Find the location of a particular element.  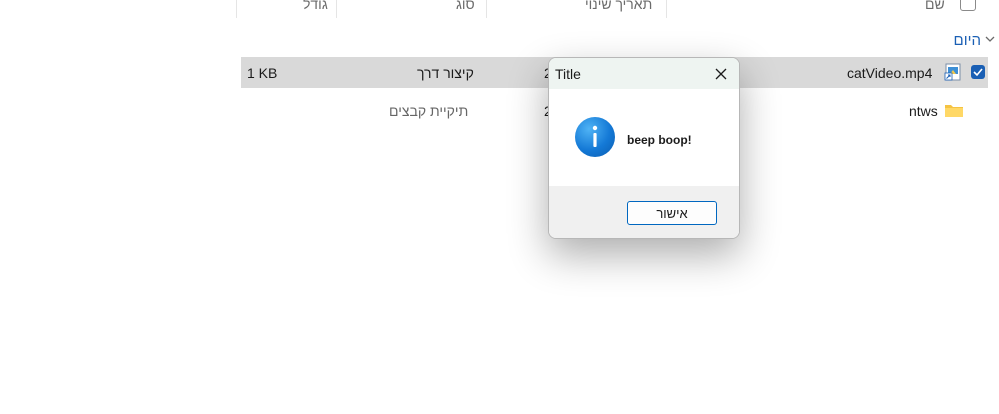

select-all-checkbox is located at coordinates (968, 5).